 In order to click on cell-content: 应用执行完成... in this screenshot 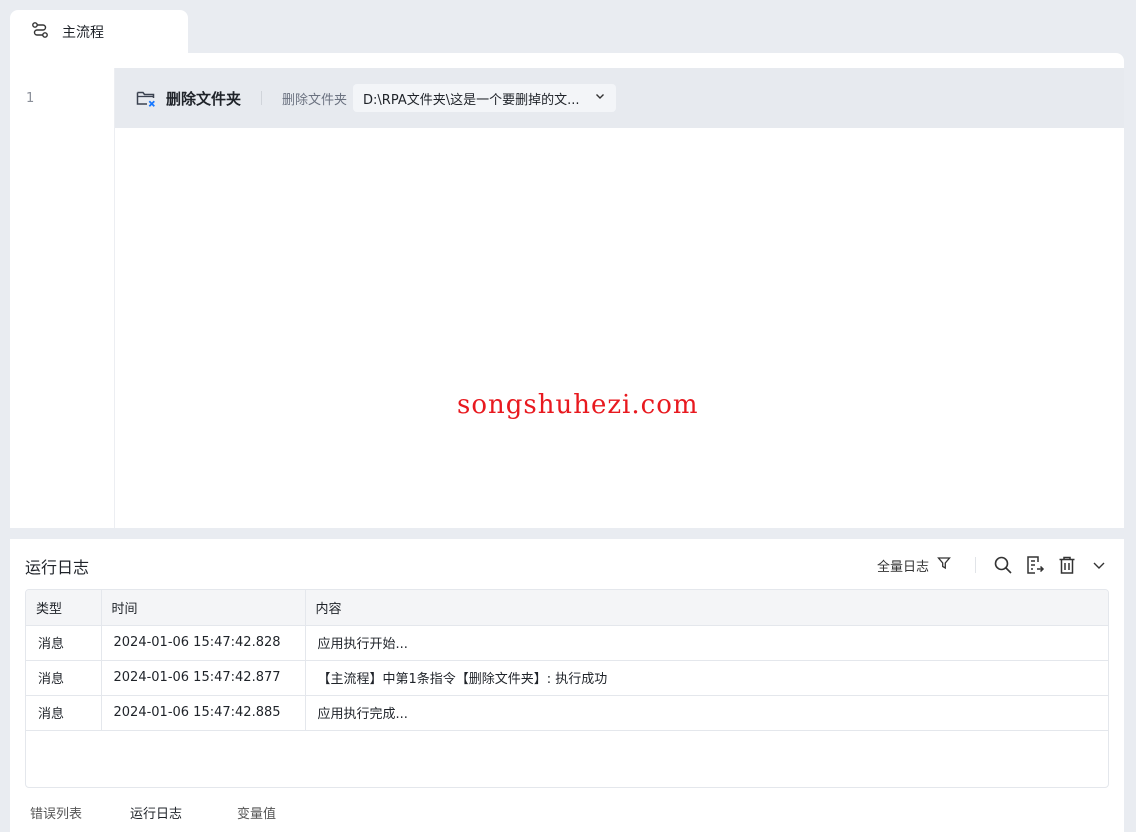, I will do `click(706, 713)`.